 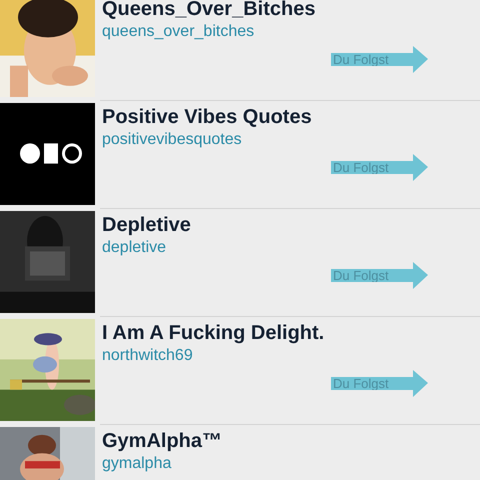 What do you see at coordinates (209, 10) in the screenshot?
I see `account-name: Queens_Over_Bitches` at bounding box center [209, 10].